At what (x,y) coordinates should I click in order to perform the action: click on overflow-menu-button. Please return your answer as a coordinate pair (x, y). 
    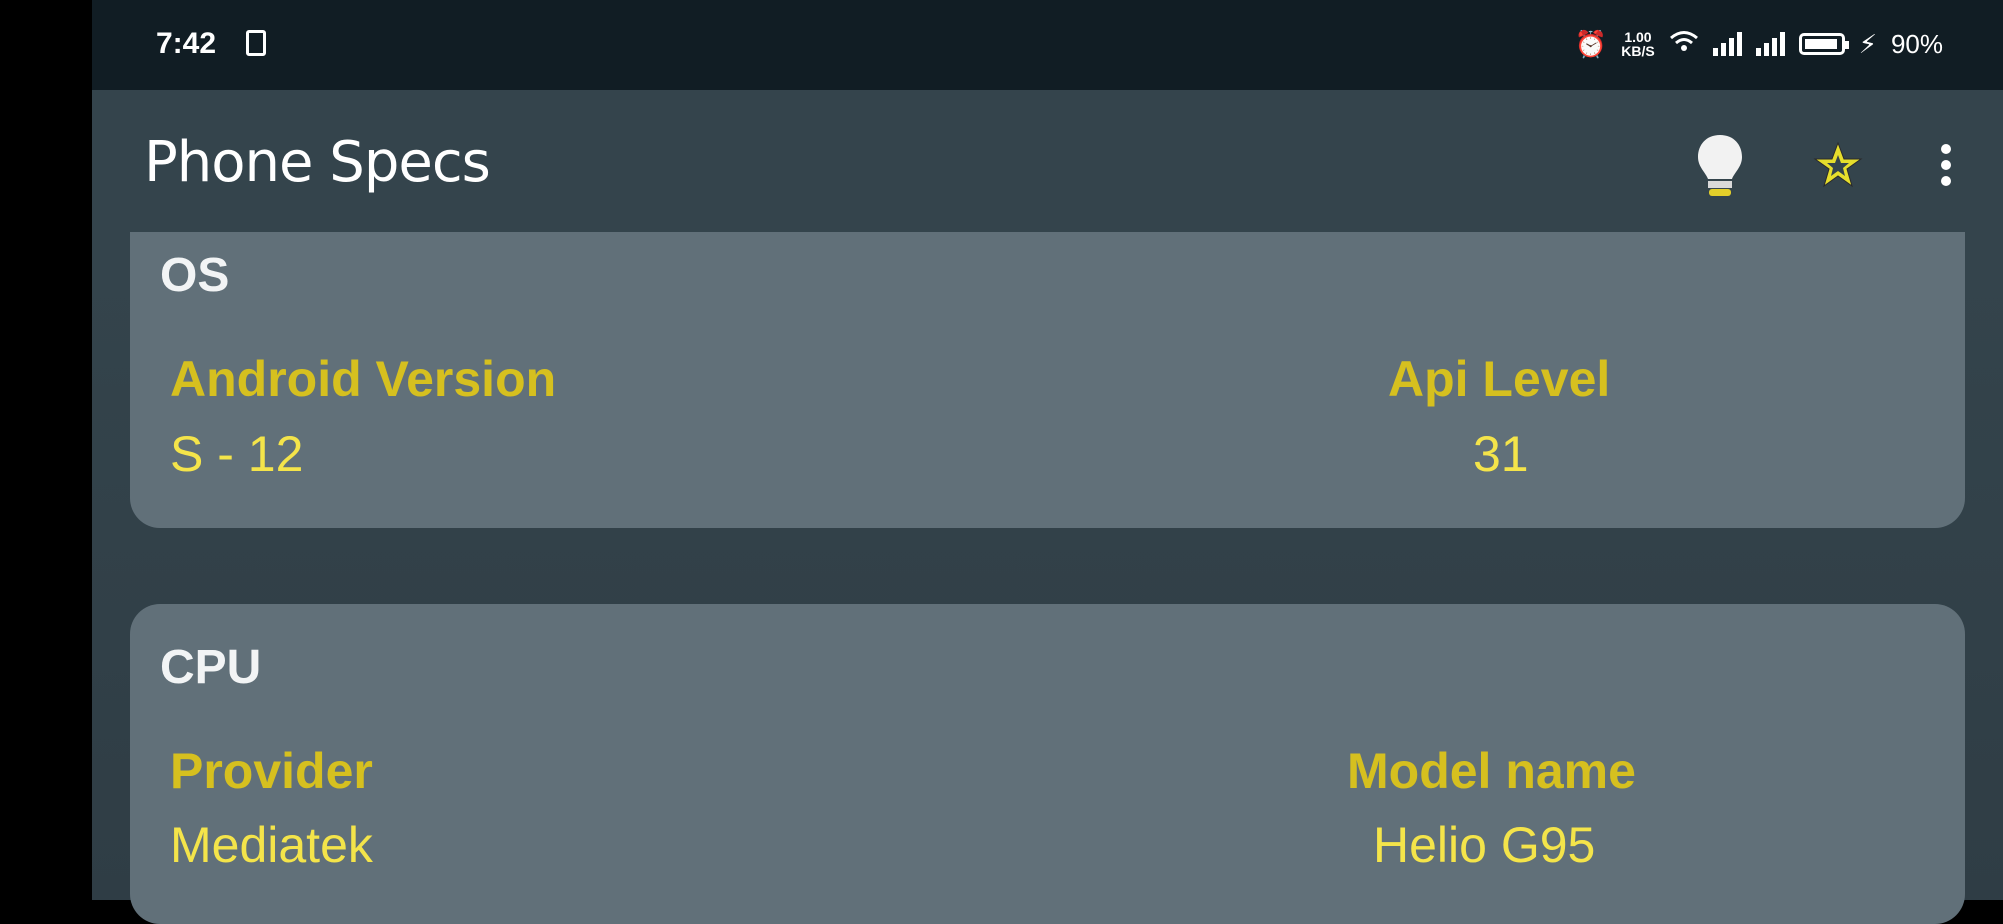
    Looking at the image, I should click on (1946, 165).